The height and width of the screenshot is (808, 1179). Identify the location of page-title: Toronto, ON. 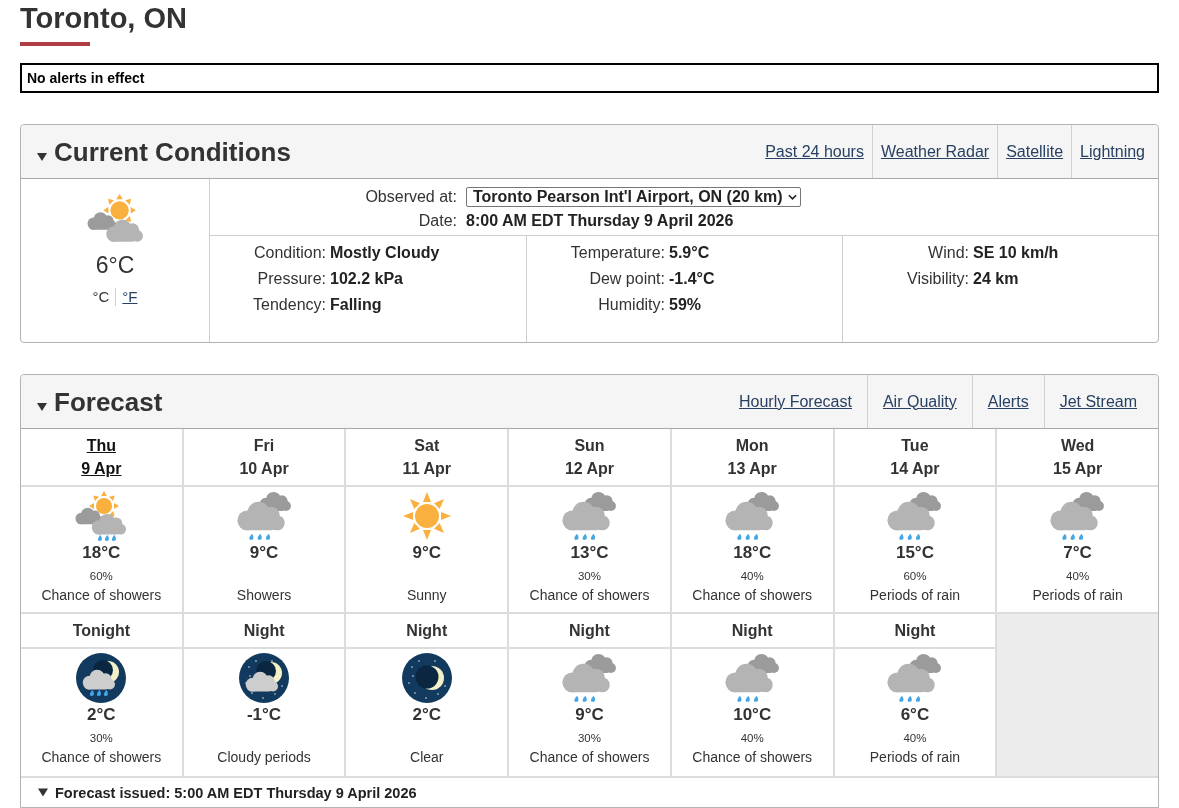
(103, 18).